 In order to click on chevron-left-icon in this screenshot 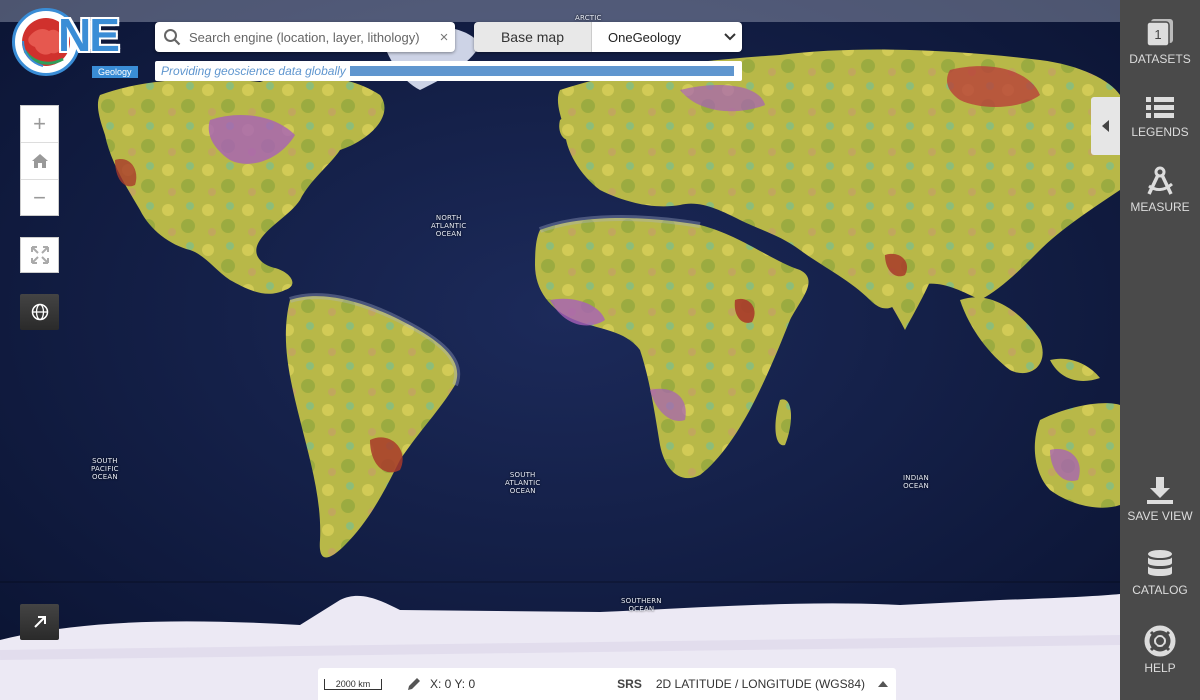, I will do `click(1105, 126)`.